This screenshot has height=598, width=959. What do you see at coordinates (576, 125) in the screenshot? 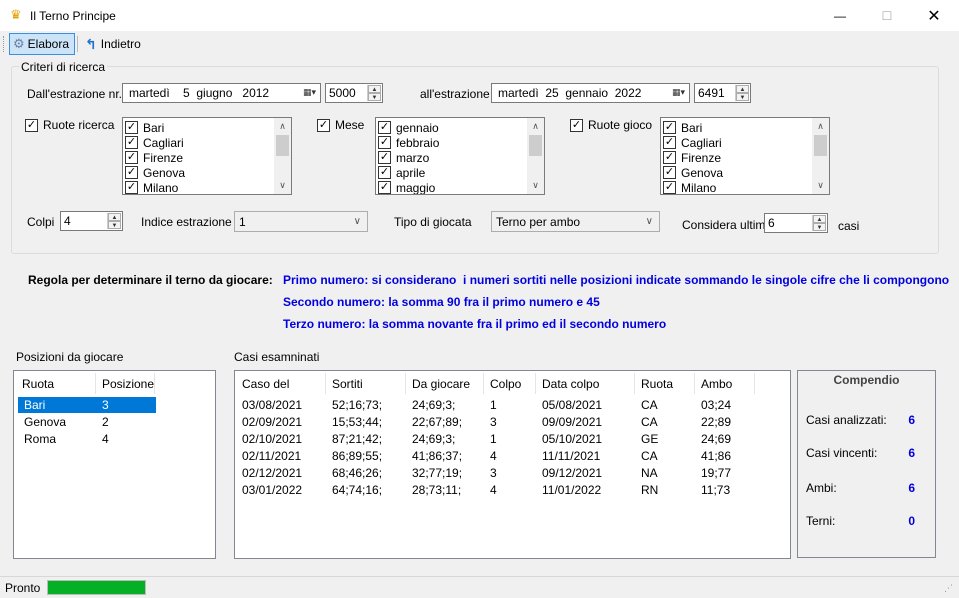
I see `ruote-gioco-checkbox: ✓` at bounding box center [576, 125].